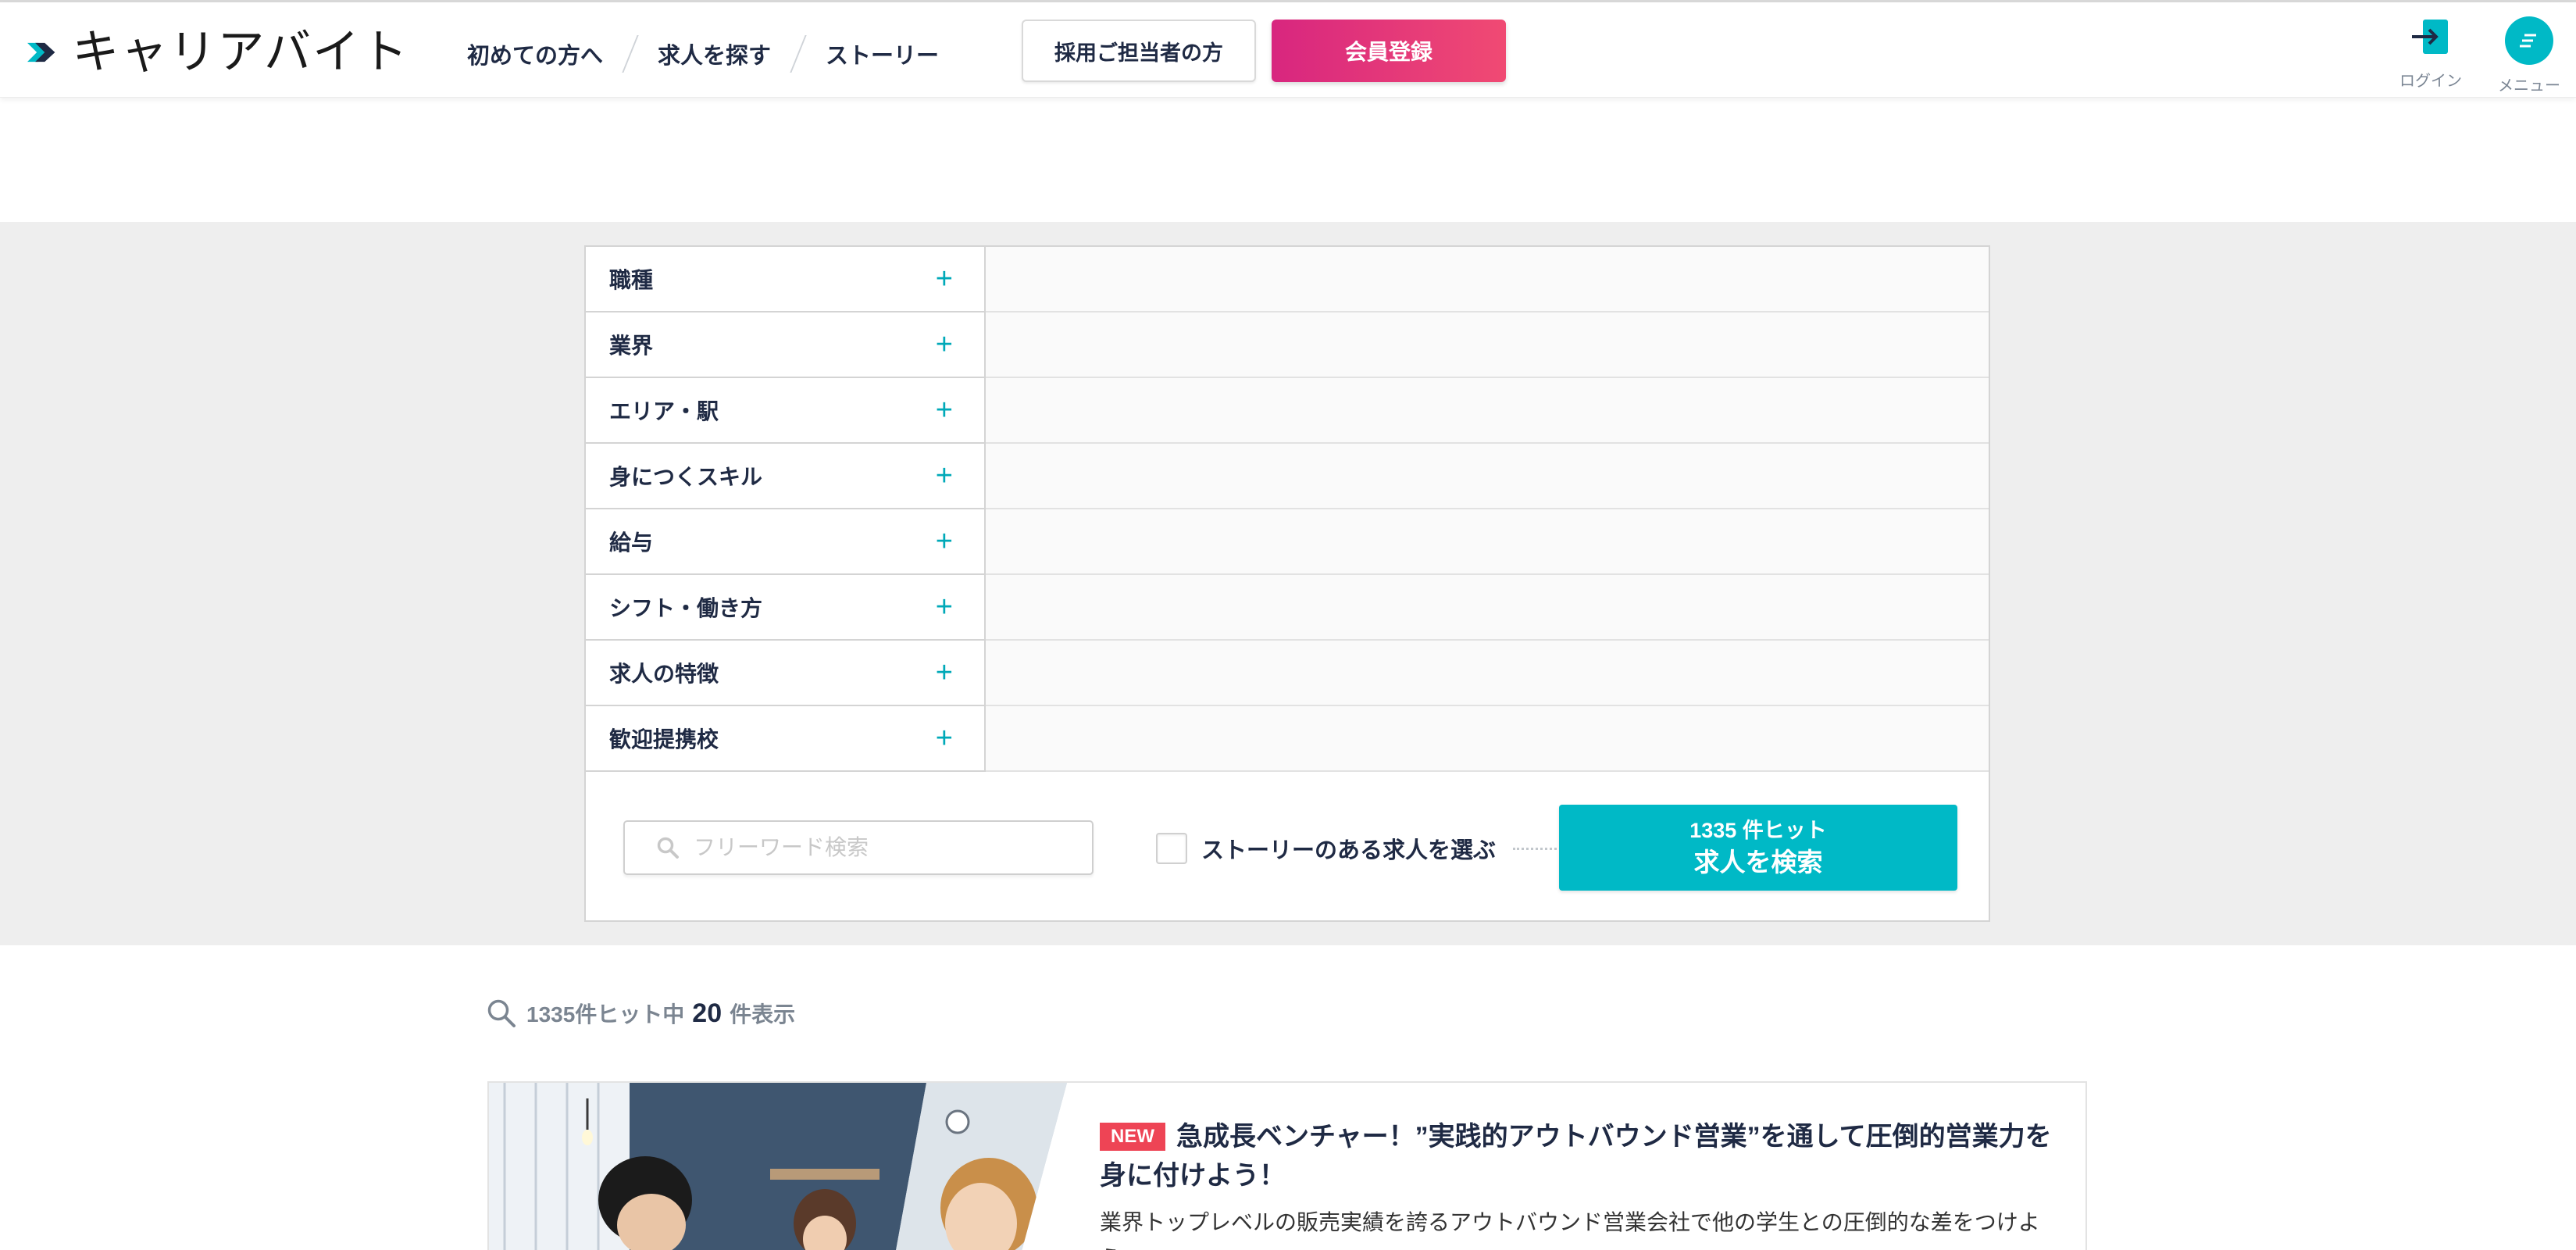  Describe the element at coordinates (786, 279) in the screenshot. I see `criteria-toggle-job-type: 職種 +` at that location.